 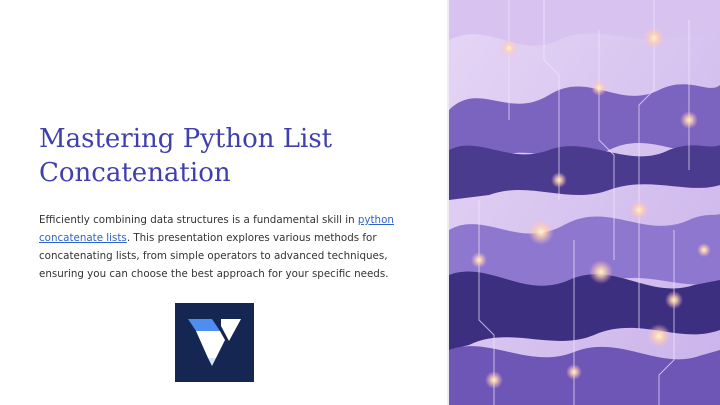 I want to click on brand-v-logo-icon, so click(x=214, y=342).